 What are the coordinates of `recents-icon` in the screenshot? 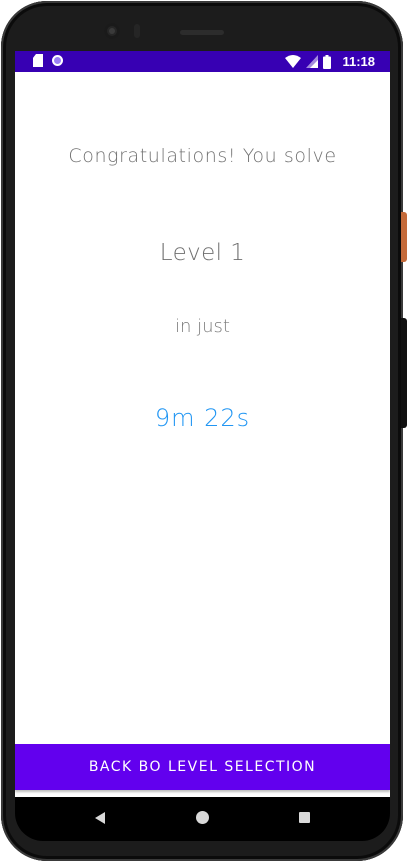 It's located at (304, 817).